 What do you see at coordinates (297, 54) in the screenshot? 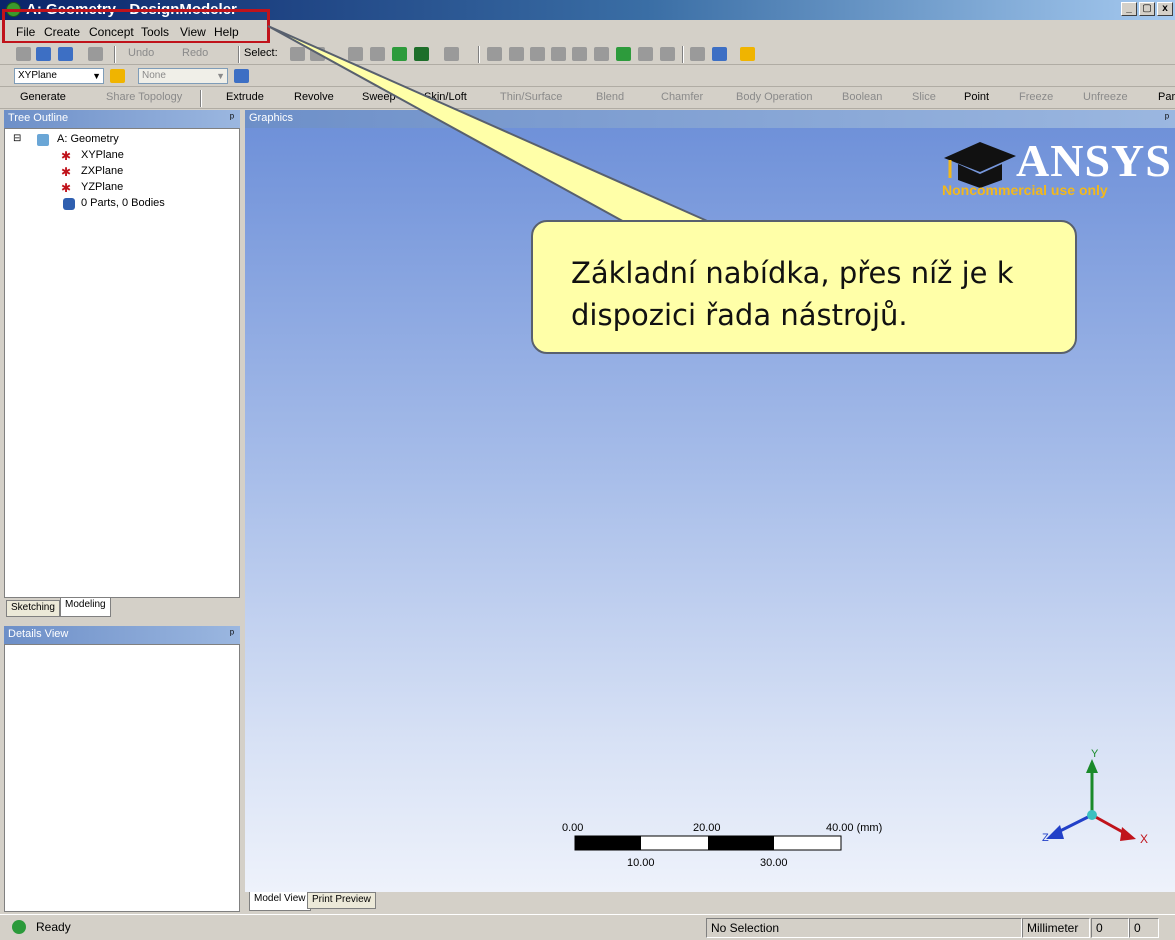
I see `select-mode-icon` at bounding box center [297, 54].